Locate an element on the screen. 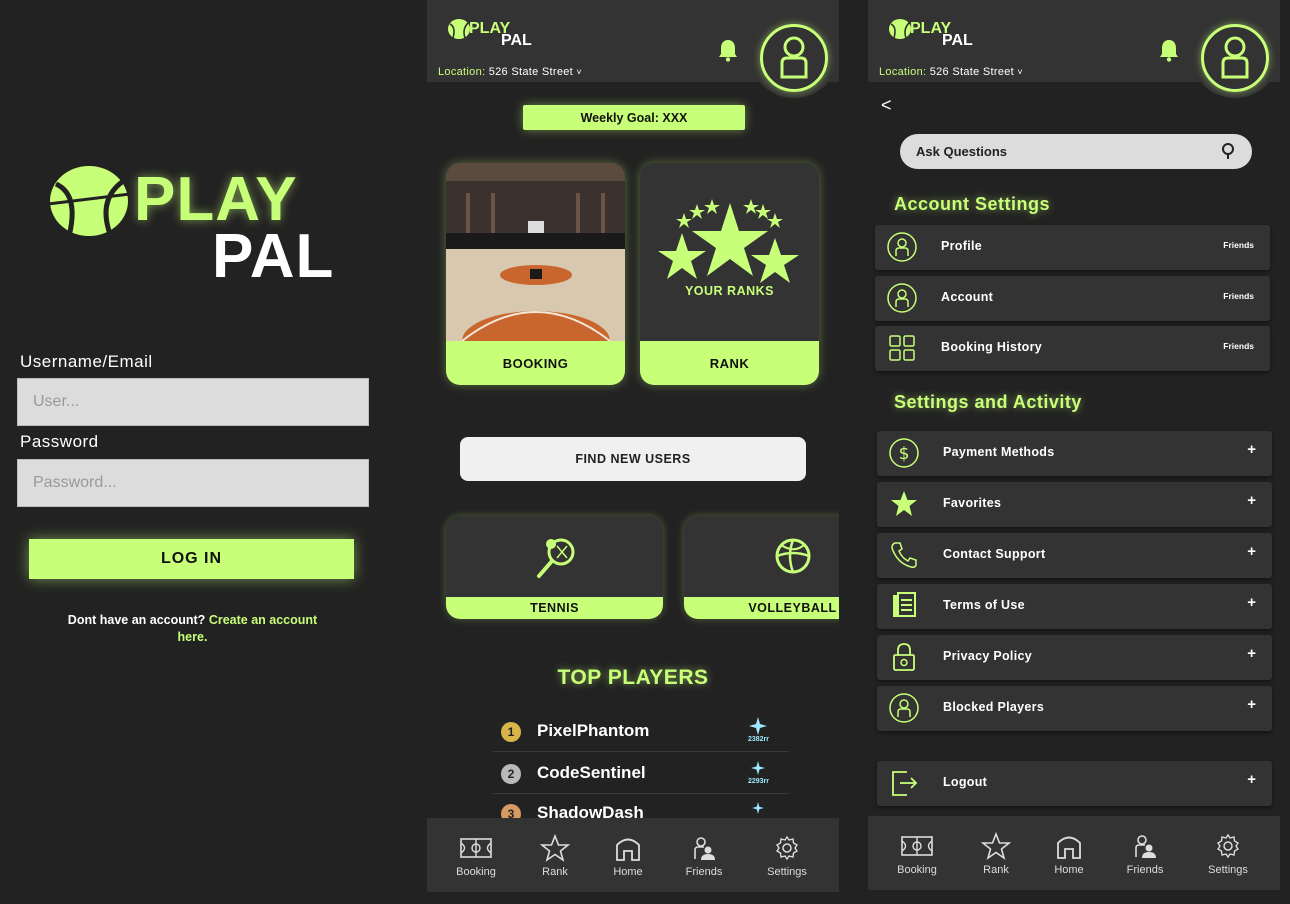  bottom-nav: Booking Rank Home Friends Settings is located at coordinates (633, 855).